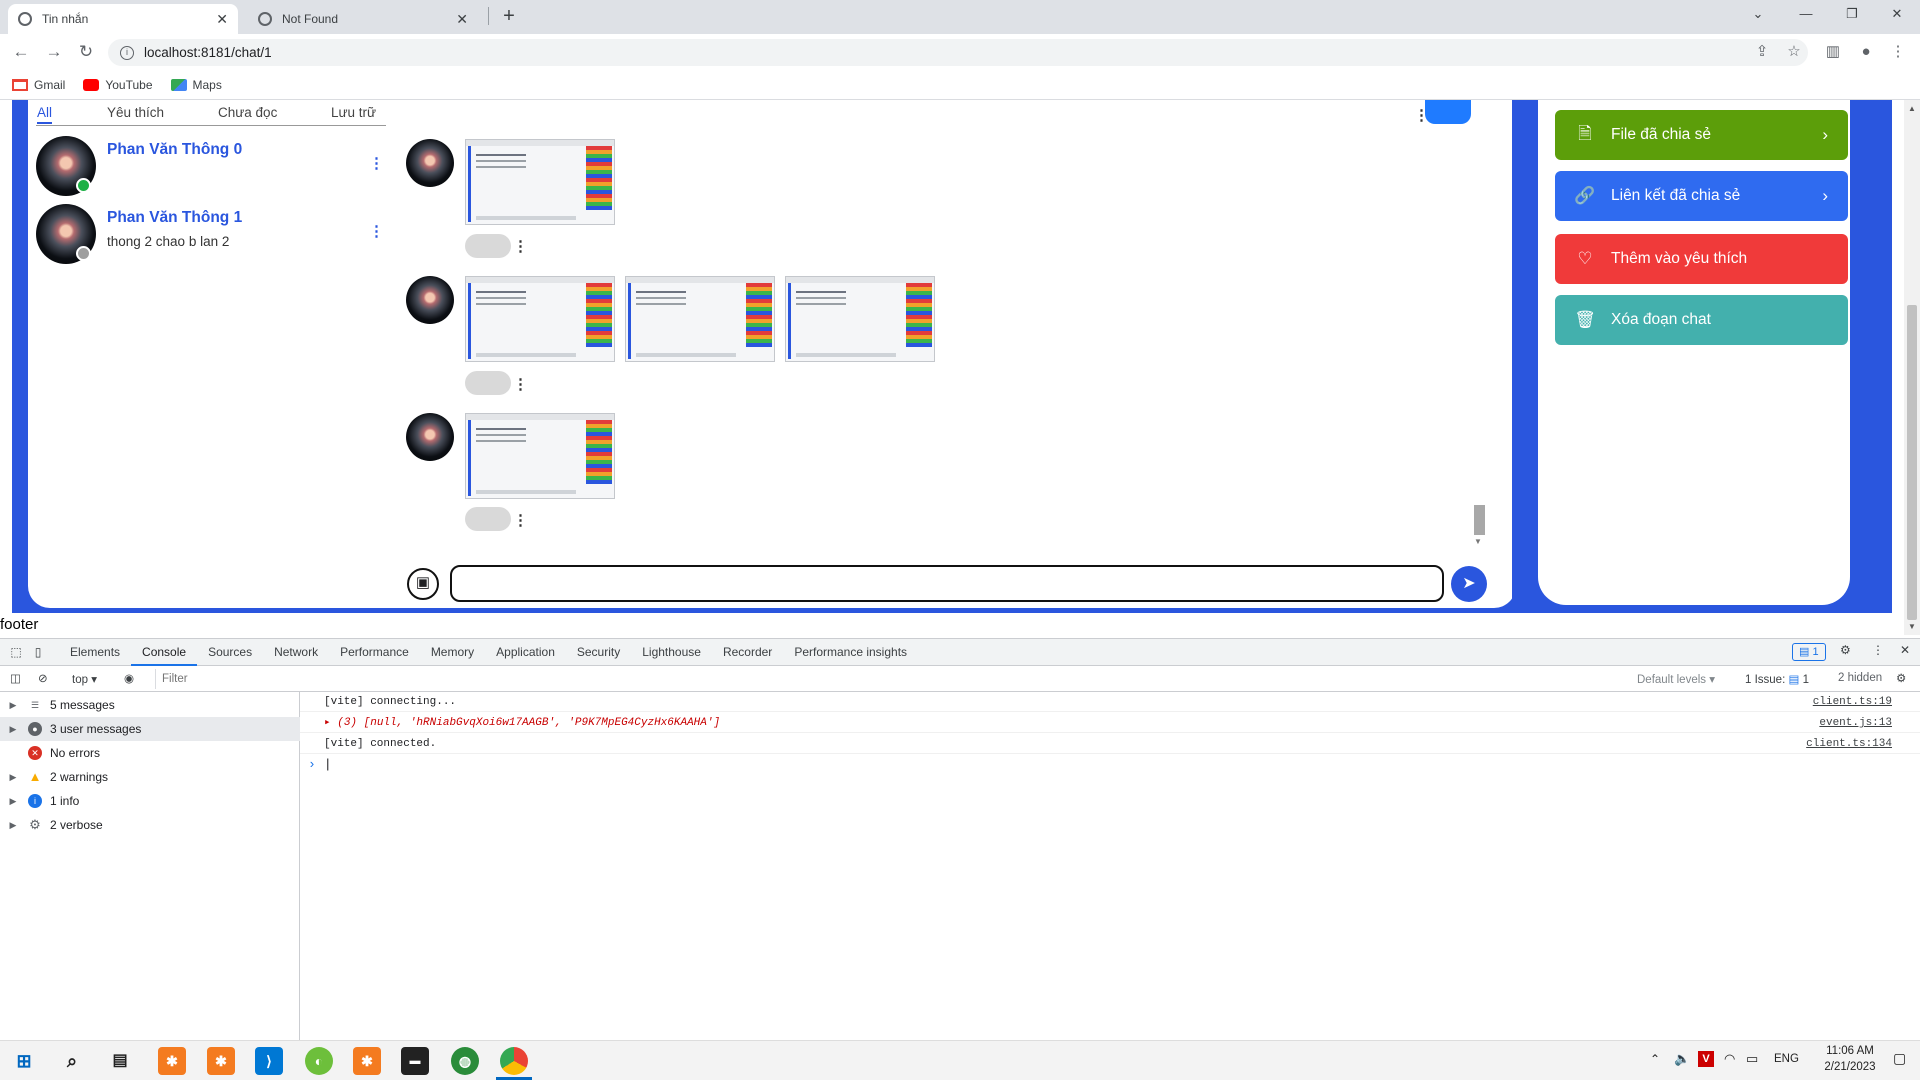  Describe the element at coordinates (1905, 650) in the screenshot. I see `close-devtools-icon: ✕` at that location.